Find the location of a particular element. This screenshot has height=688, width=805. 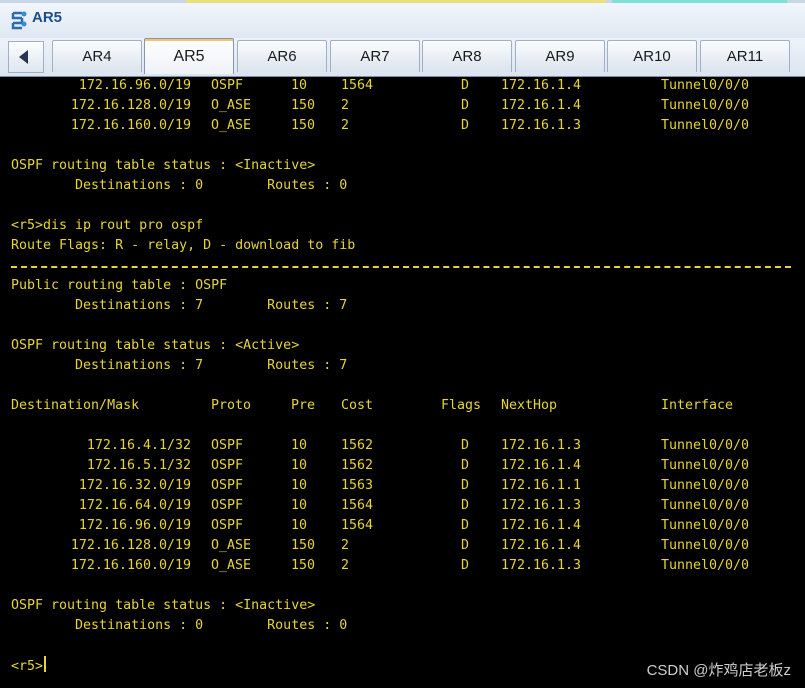

title-bar: AR5 is located at coordinates (402, 19).